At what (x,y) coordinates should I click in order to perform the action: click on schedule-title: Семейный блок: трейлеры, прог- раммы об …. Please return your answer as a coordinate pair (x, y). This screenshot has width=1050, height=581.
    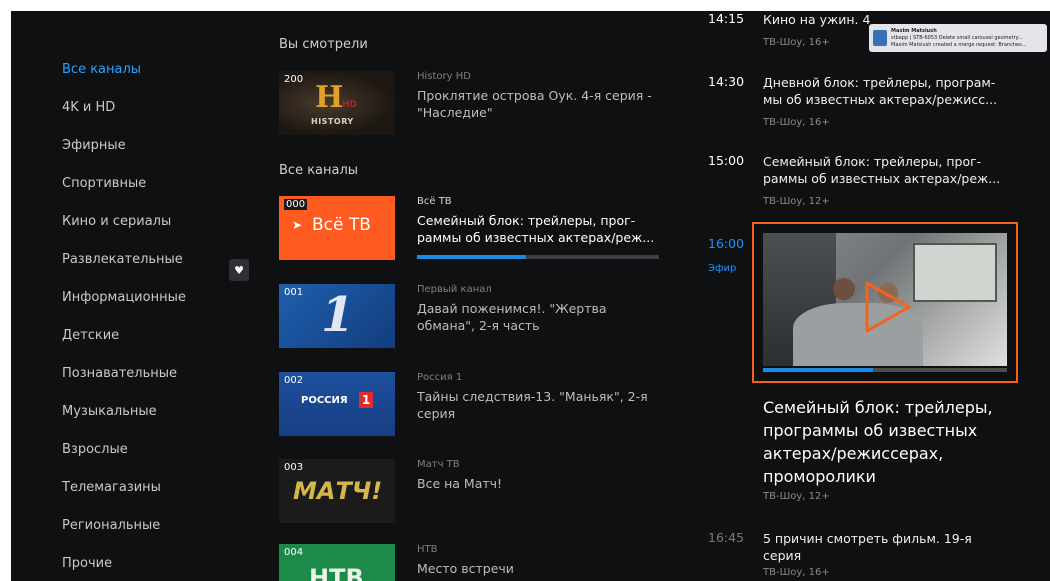
    Looking at the image, I should click on (888, 170).